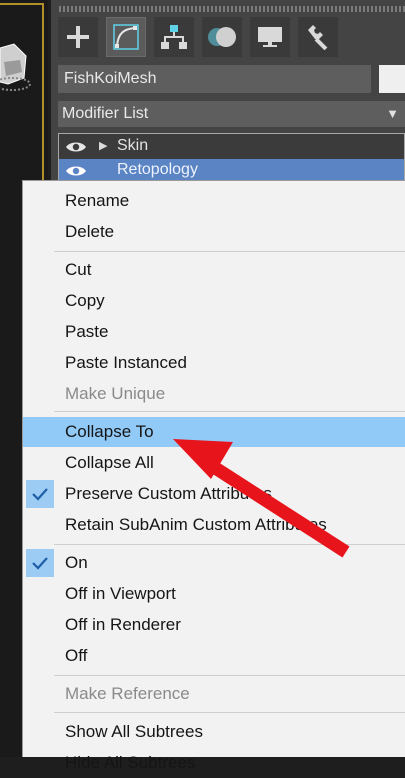  I want to click on wrench-icon, so click(318, 37).